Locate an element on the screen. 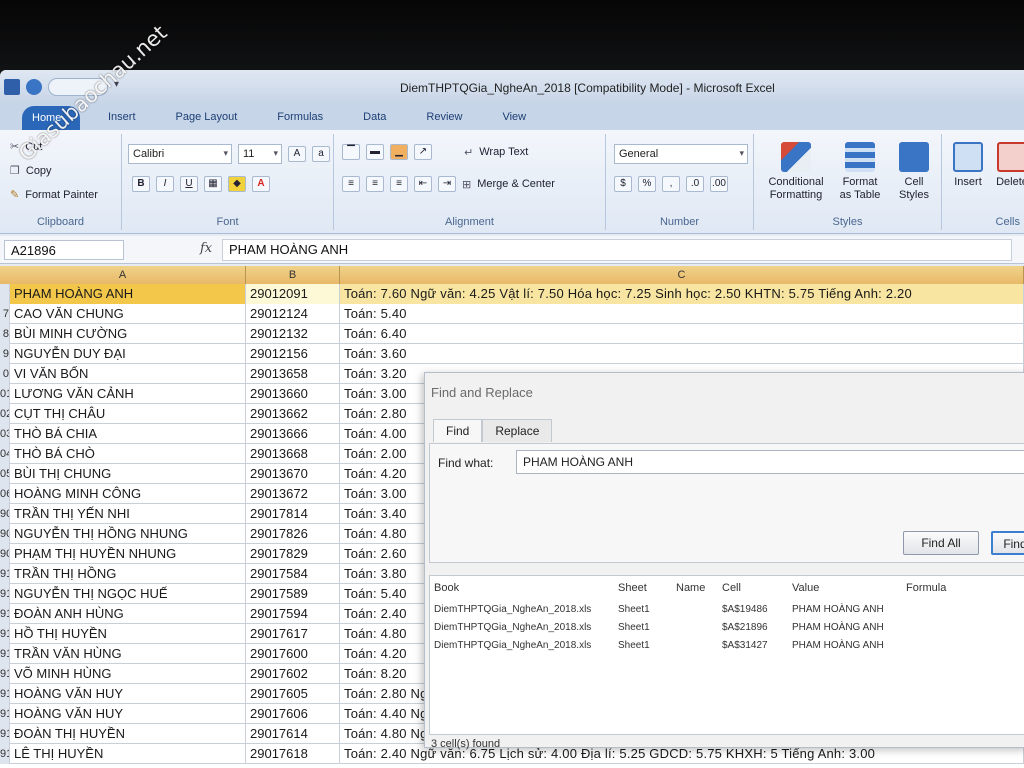 This screenshot has height=768, width=1024. row-number is located at coordinates (5, 294).